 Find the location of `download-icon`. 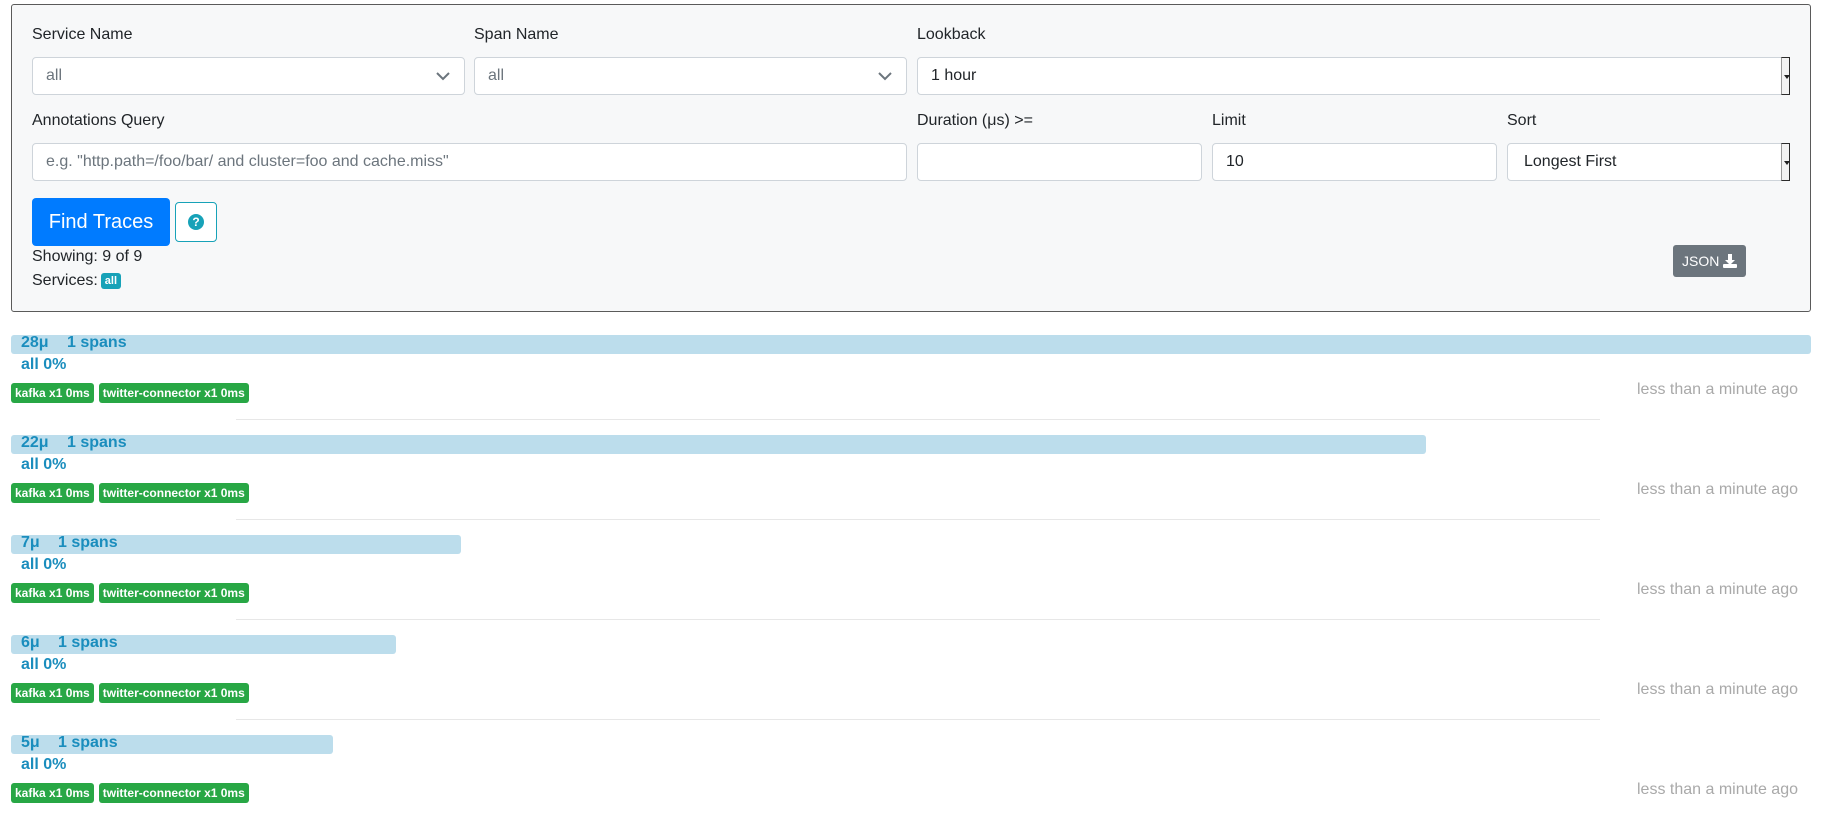

download-icon is located at coordinates (1730, 261).